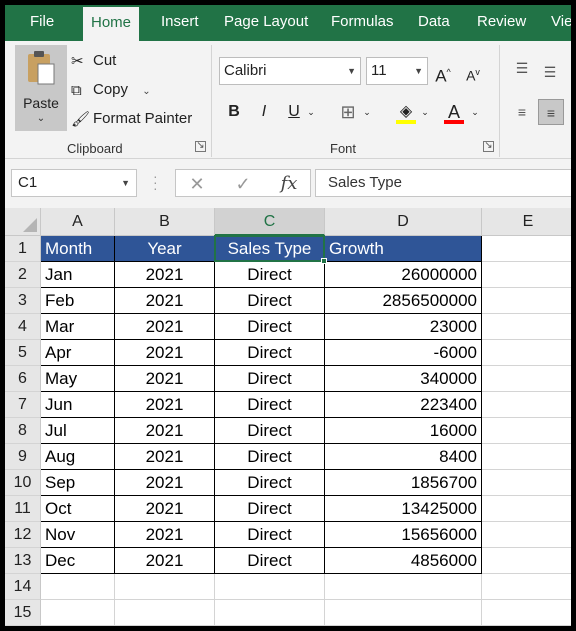 The height and width of the screenshot is (631, 576). I want to click on cell-c12: Direct, so click(270, 535).